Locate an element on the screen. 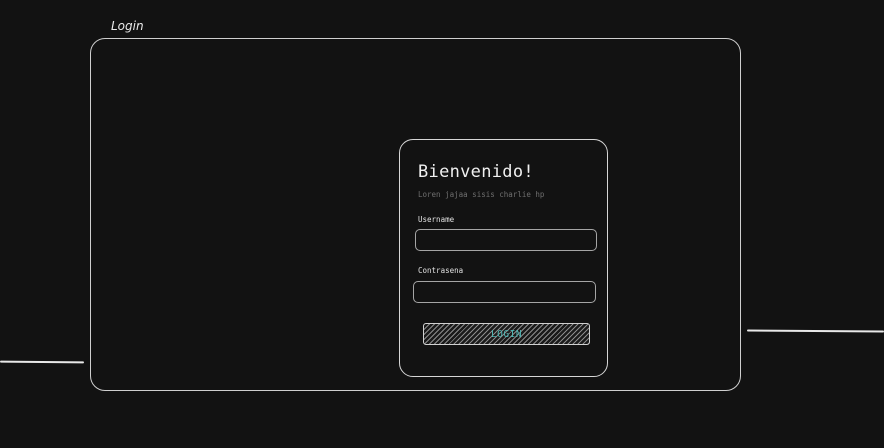  password-label: Contrasena is located at coordinates (441, 270).